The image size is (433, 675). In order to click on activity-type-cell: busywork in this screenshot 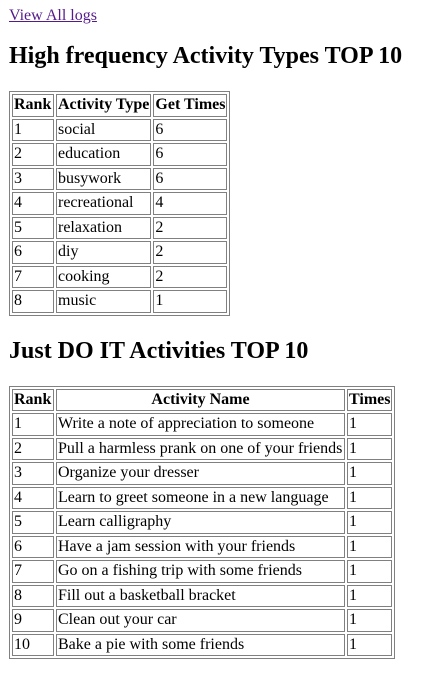, I will do `click(104, 178)`.